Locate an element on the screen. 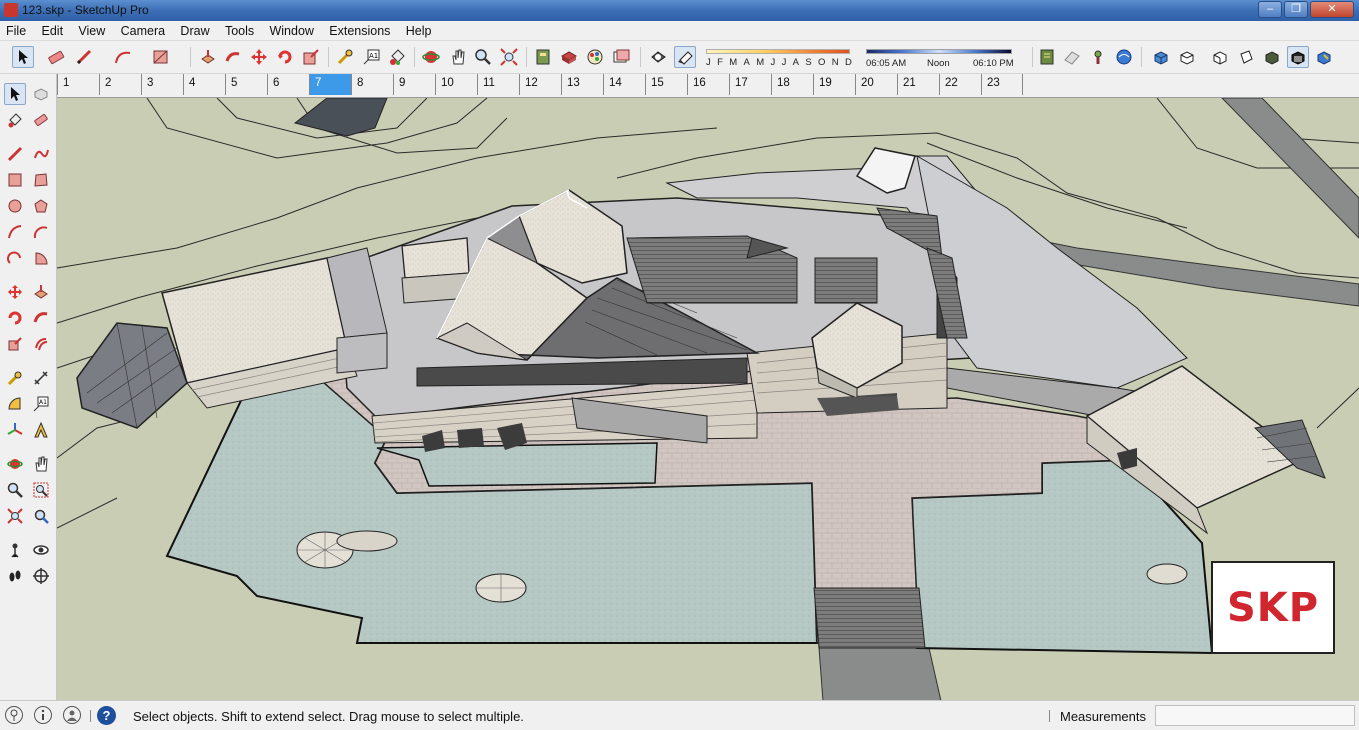  timeline-hour-13: 13 is located at coordinates (582, 84).